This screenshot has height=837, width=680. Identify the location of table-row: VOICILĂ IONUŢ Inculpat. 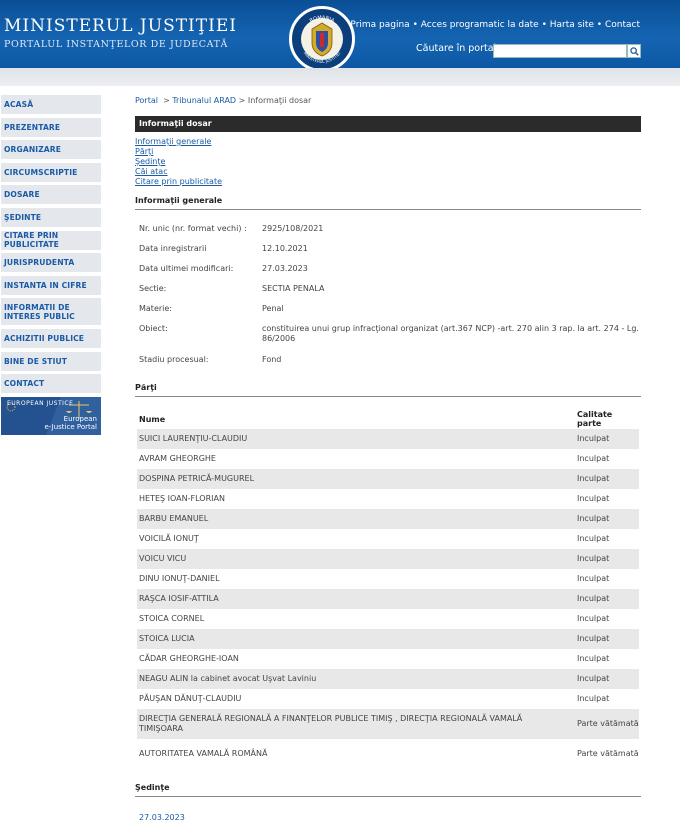
(388, 539).